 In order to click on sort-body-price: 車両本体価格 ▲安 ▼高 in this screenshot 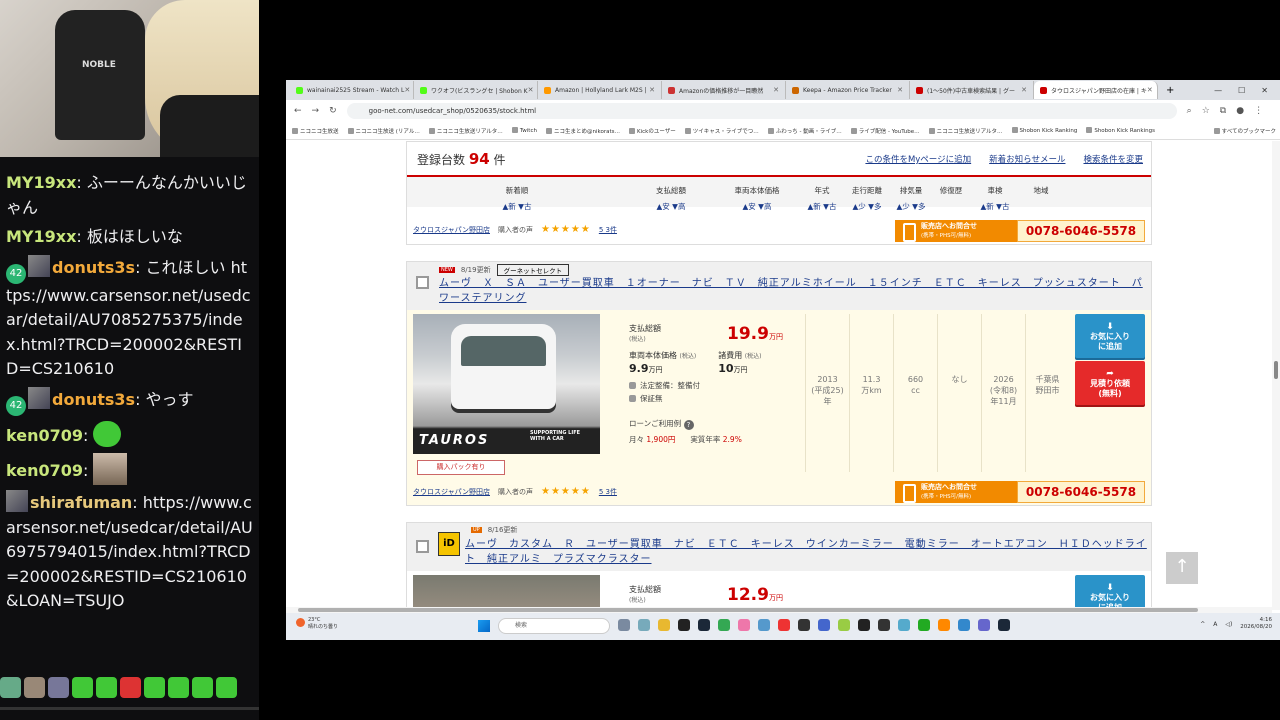, I will do `click(757, 194)`.